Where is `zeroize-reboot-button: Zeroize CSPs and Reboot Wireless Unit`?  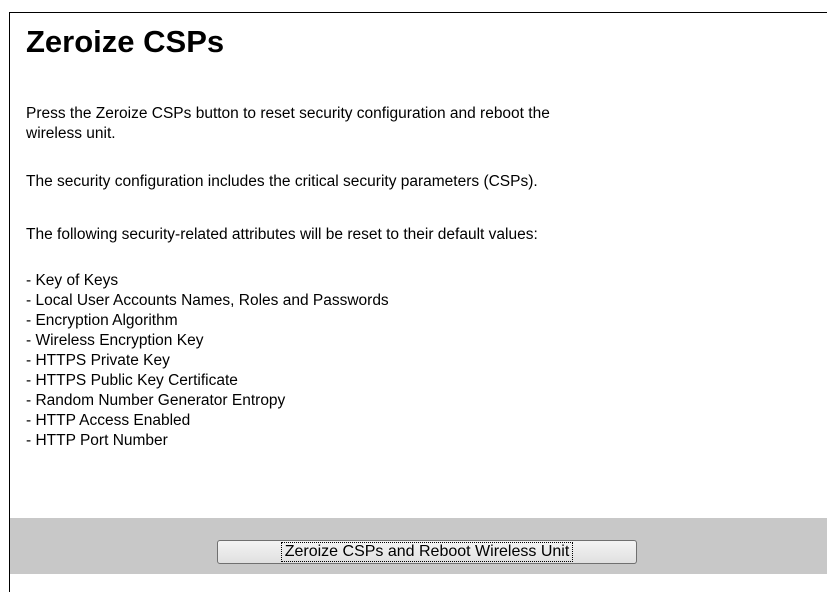 zeroize-reboot-button: Zeroize CSPs and Reboot Wireless Unit is located at coordinates (427, 552).